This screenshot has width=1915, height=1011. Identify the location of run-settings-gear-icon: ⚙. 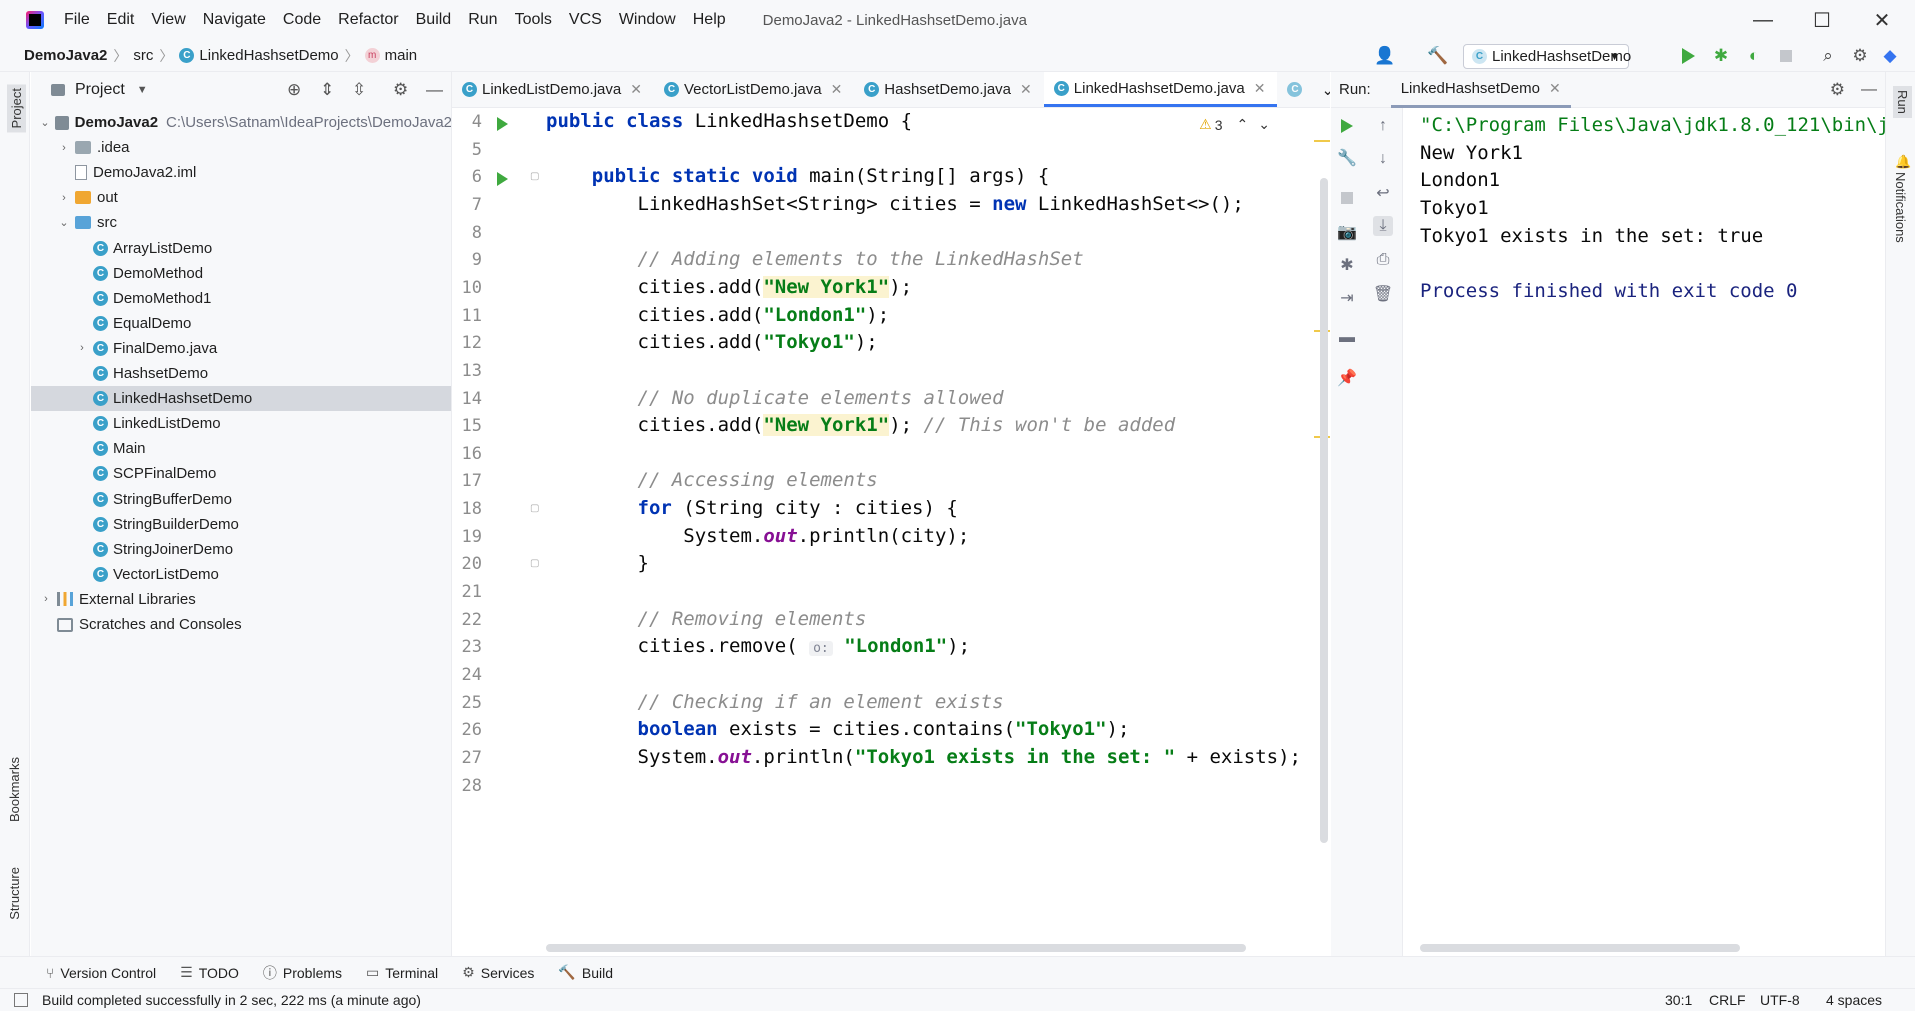
(1837, 90).